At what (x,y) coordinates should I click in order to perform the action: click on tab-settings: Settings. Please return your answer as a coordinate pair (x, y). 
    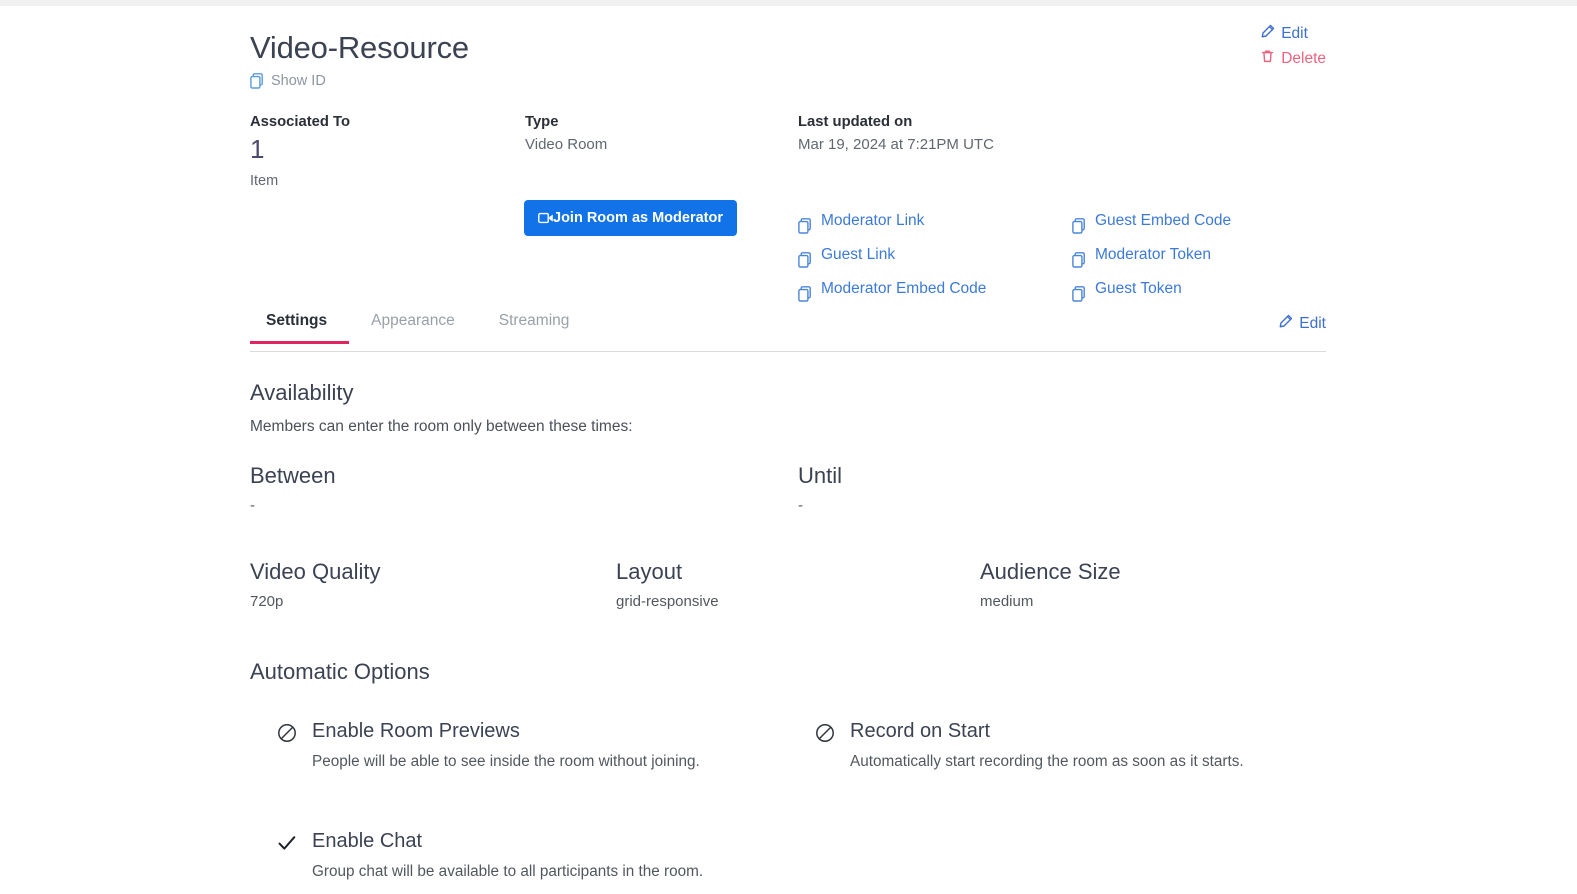
    Looking at the image, I should click on (300, 328).